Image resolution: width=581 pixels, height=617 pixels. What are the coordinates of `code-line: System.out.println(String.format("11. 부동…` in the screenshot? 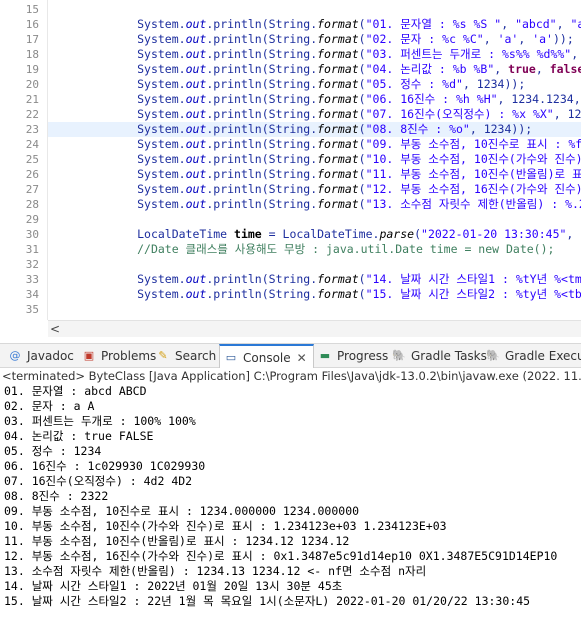 It's located at (317, 174).